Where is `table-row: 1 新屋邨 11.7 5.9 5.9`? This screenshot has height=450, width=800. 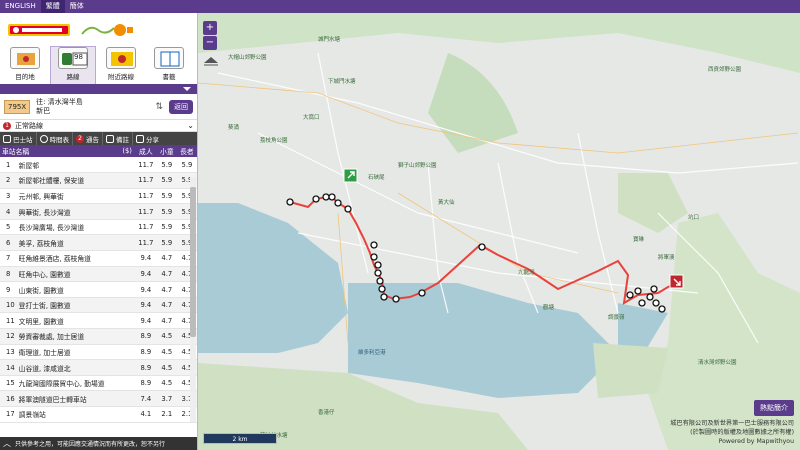 table-row: 1 新屋邨 11.7 5.9 5.9 is located at coordinates (98, 165).